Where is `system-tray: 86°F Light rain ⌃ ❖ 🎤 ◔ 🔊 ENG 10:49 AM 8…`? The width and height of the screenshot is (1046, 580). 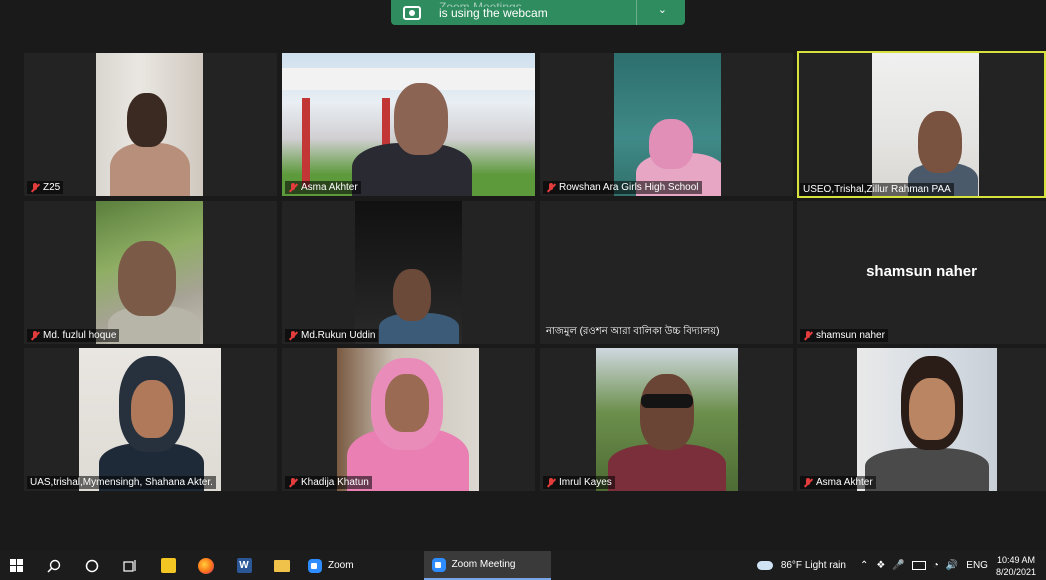 system-tray: 86°F Light rain ⌃ ❖ 🎤 ◔ 🔊 ENG 10:49 AM 8… is located at coordinates (896, 565).